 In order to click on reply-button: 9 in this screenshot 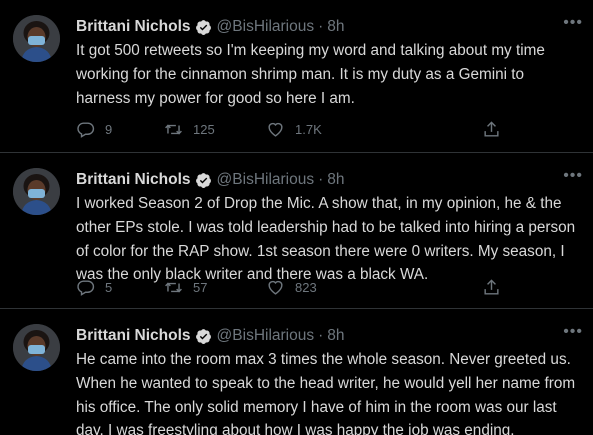, I will do `click(94, 129)`.